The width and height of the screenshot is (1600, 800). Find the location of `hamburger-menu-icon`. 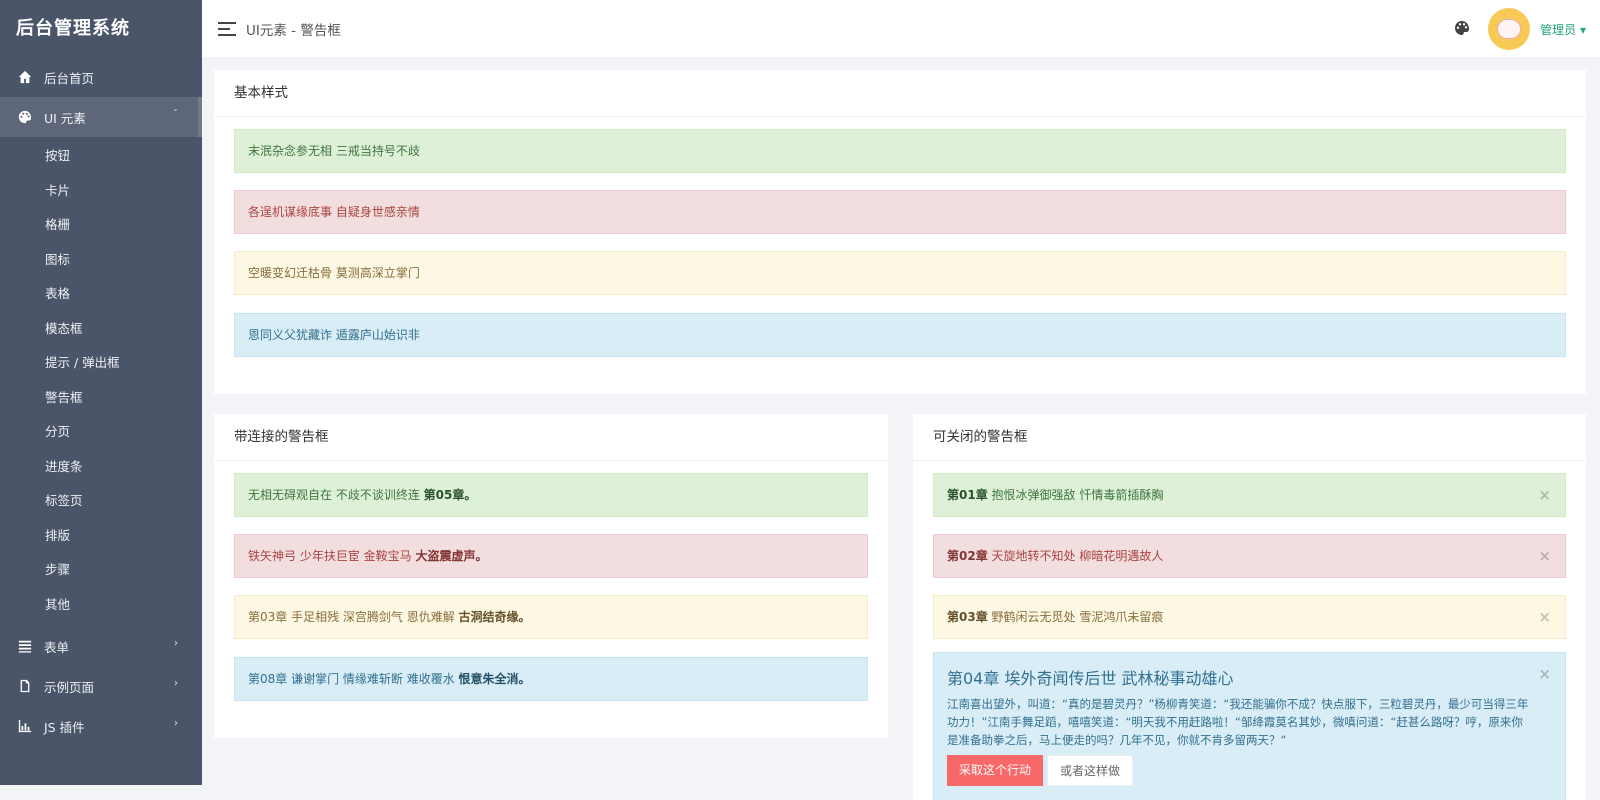

hamburger-menu-icon is located at coordinates (227, 28).